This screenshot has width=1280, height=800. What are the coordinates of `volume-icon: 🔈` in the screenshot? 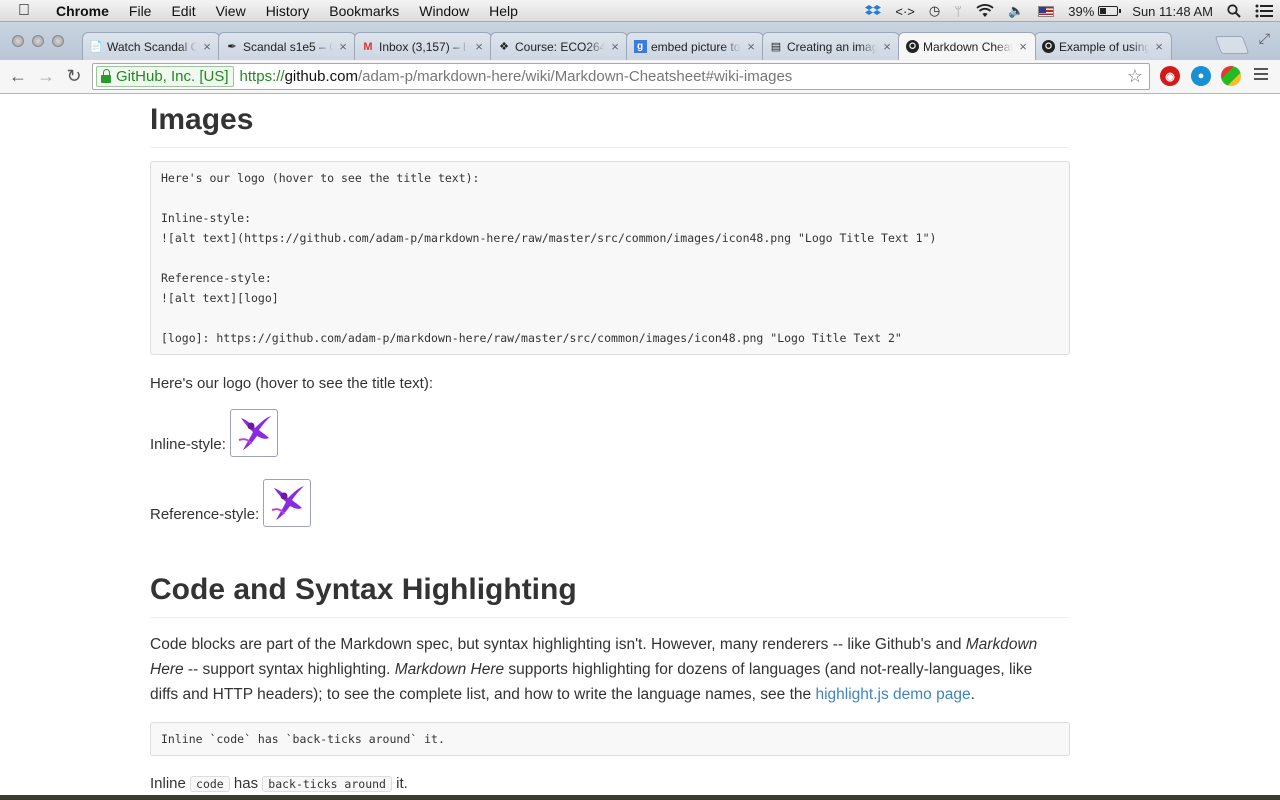 It's located at (1016, 11).